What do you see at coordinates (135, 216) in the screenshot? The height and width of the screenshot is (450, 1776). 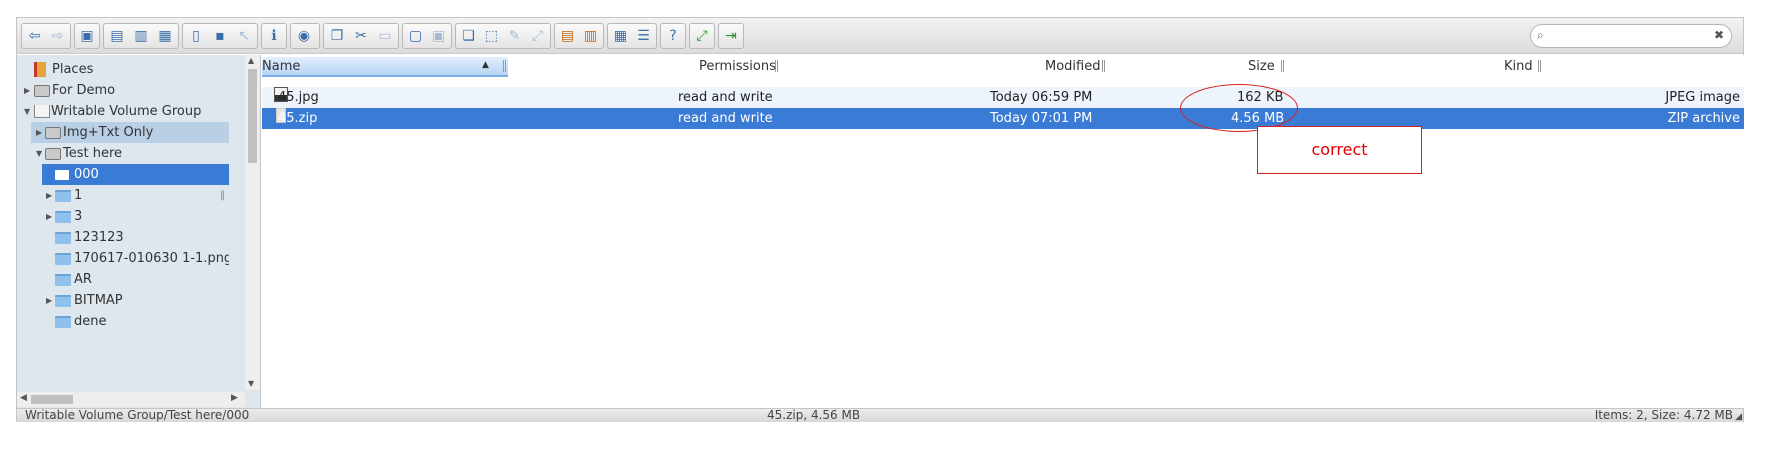 I see `nav-item-3: ▶ 3` at bounding box center [135, 216].